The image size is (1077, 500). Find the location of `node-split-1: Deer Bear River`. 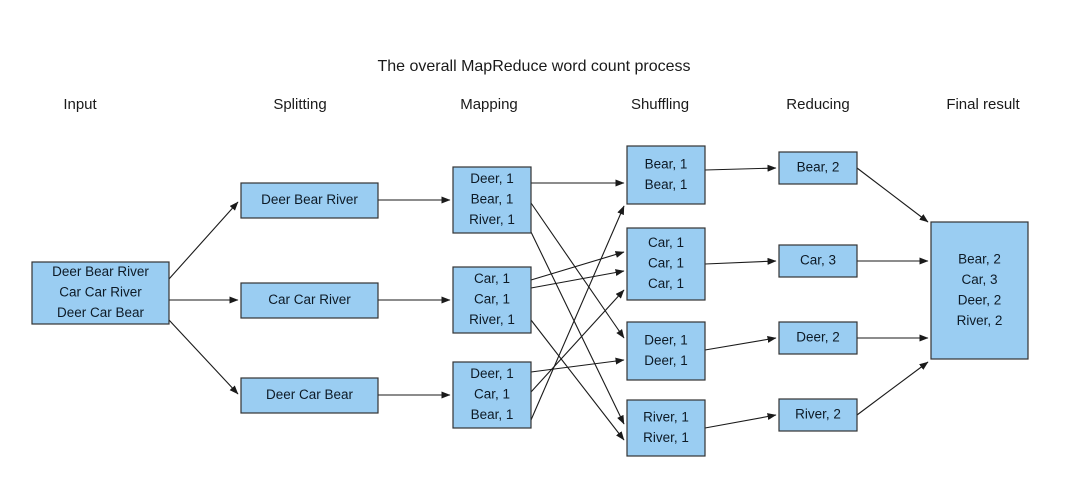

node-split-1: Deer Bear River is located at coordinates (309, 200).